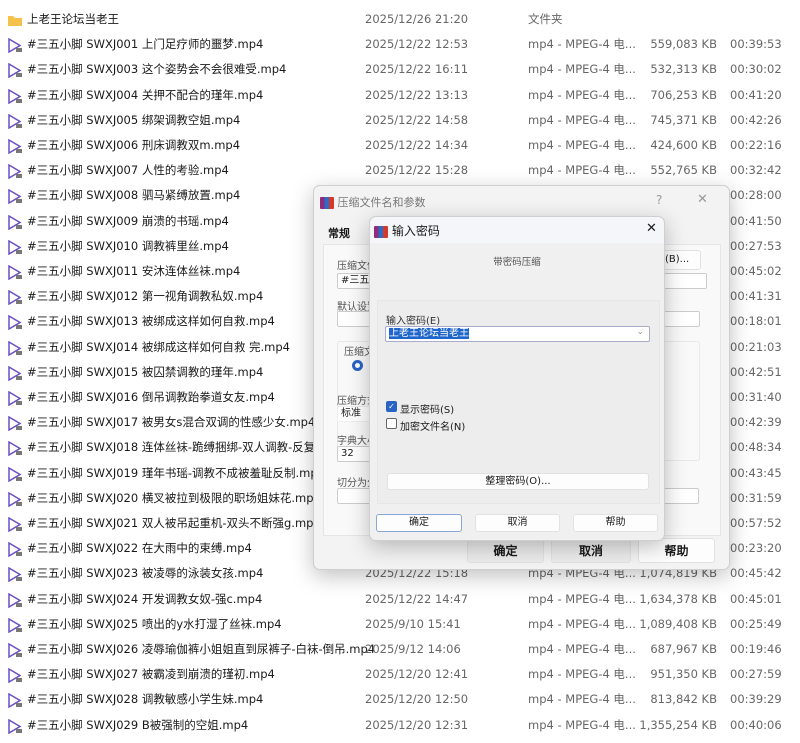 This screenshot has width=800, height=743. I want to click on file-date: 2025/12/22 16:11, so click(417, 69).